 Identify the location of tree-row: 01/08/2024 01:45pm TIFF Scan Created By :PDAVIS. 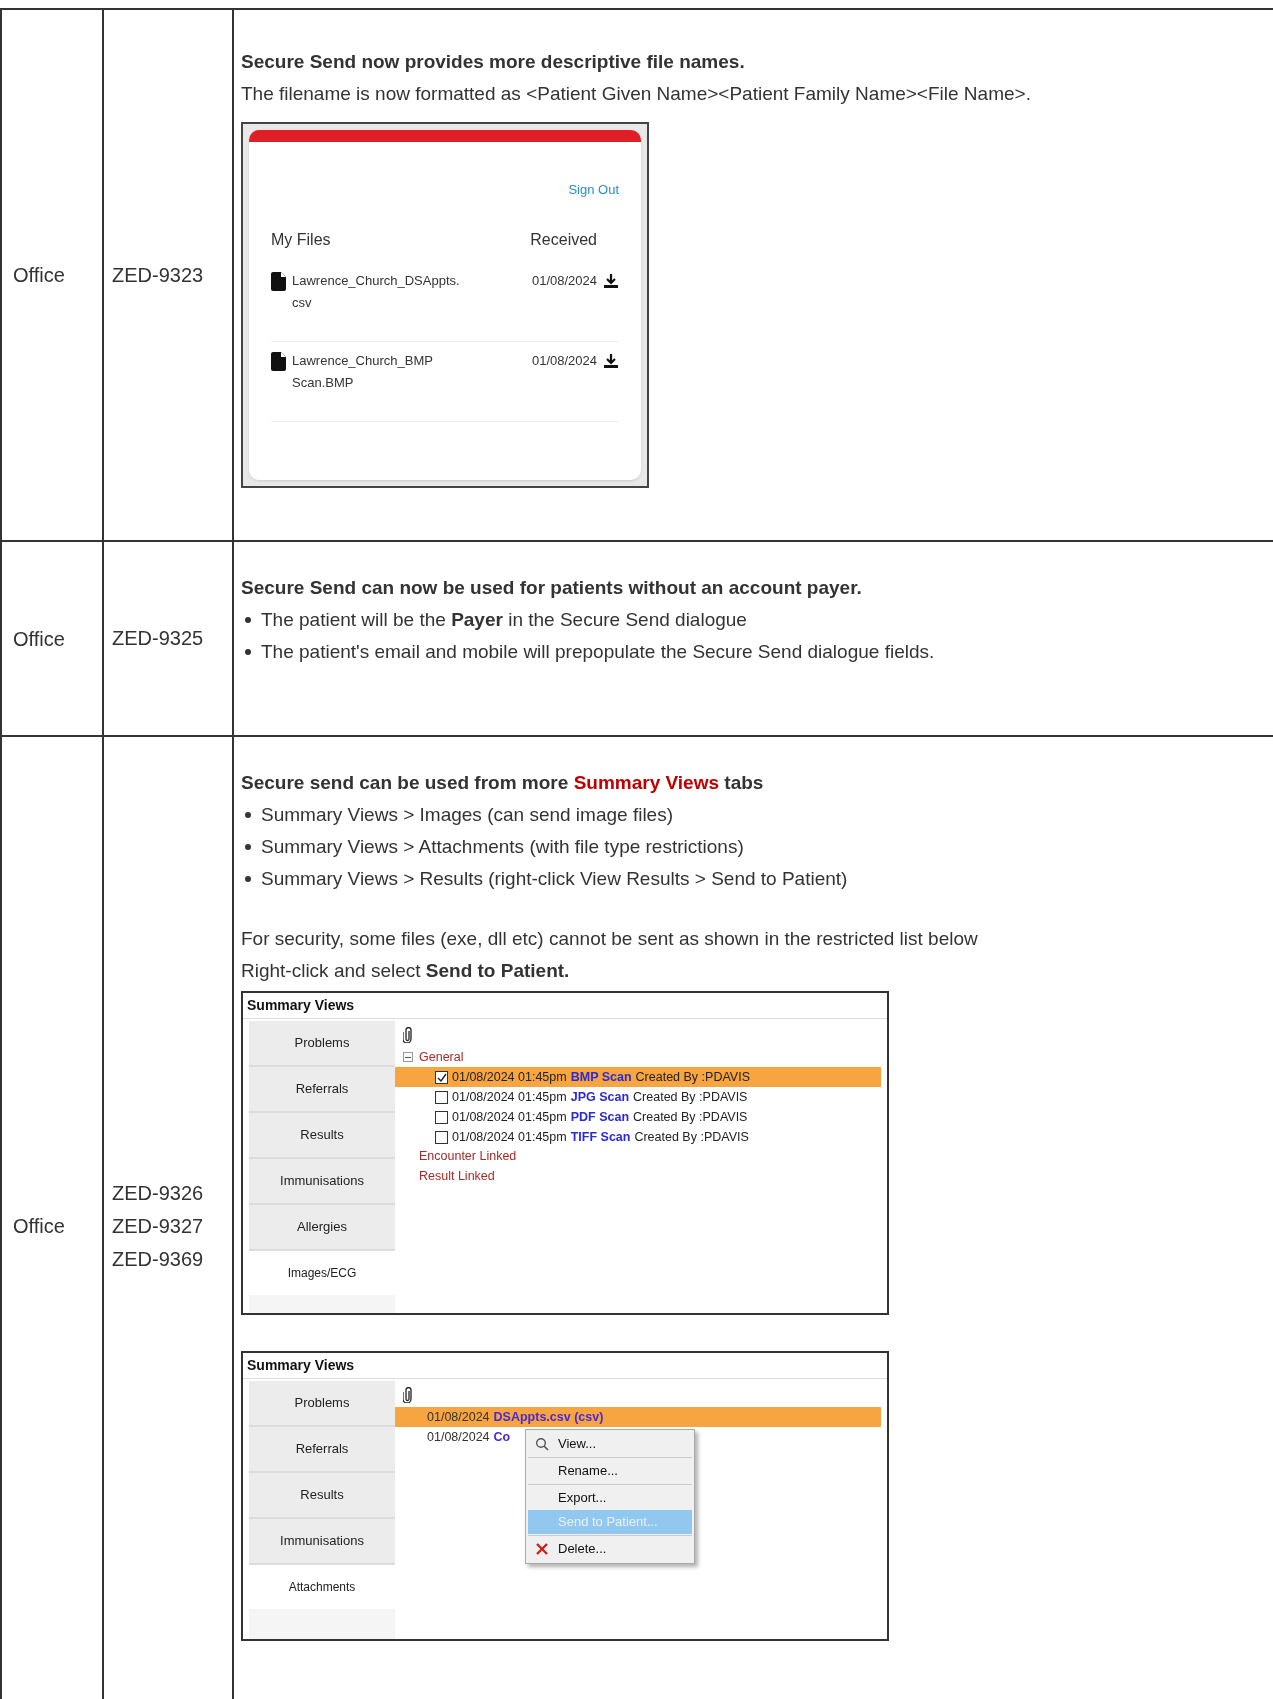
(638, 1137).